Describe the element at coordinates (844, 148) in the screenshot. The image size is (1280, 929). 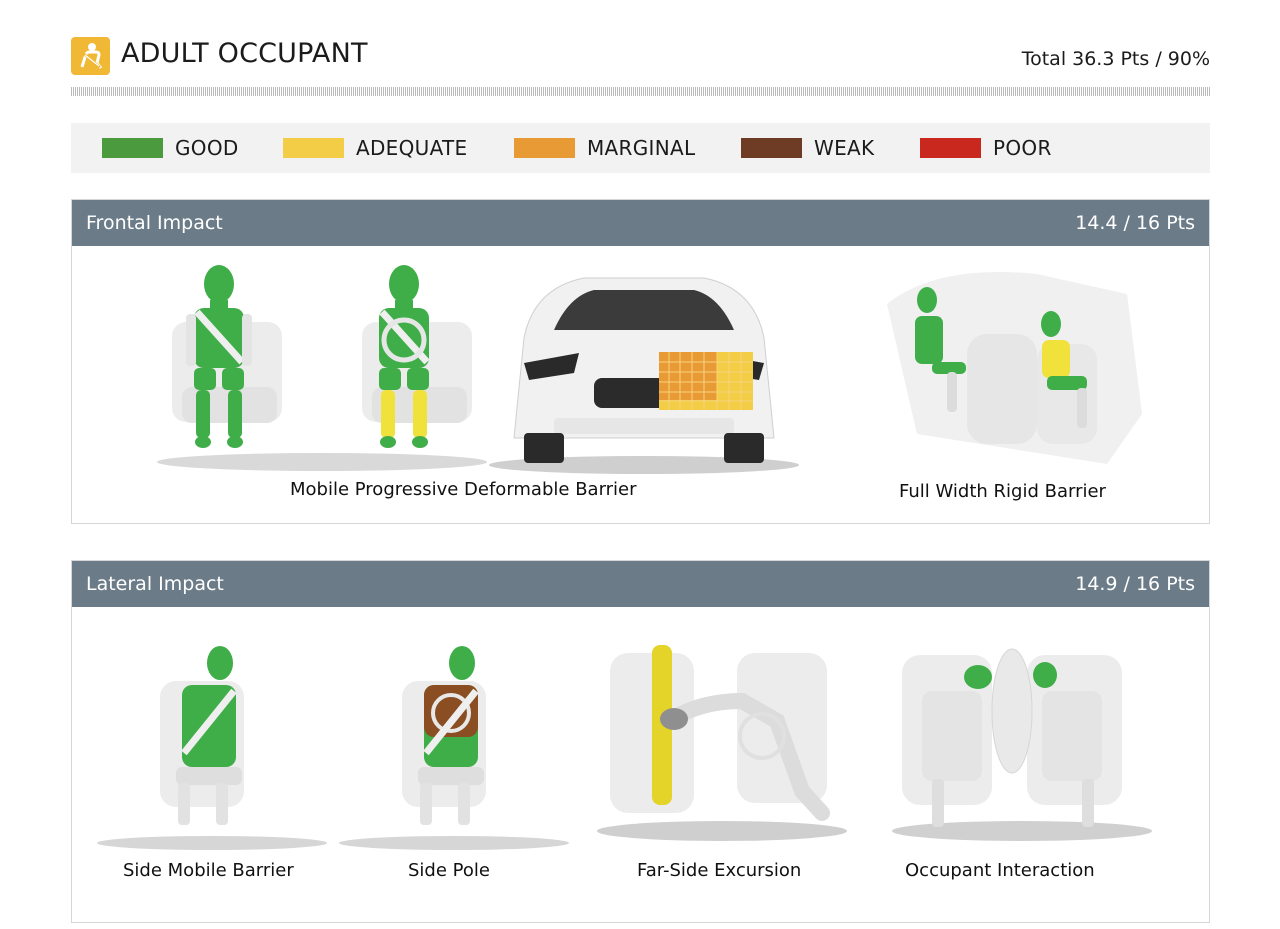
I see `legend-label: WEAK` at that location.